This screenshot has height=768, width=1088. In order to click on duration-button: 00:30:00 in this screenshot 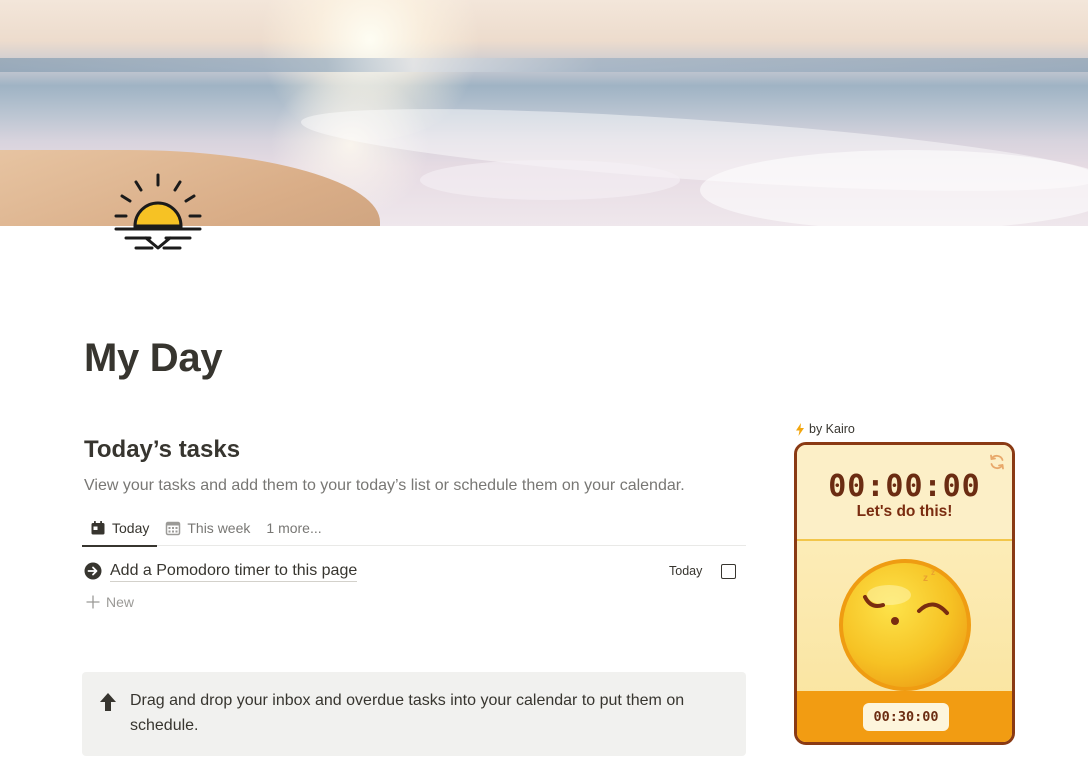, I will do `click(906, 717)`.